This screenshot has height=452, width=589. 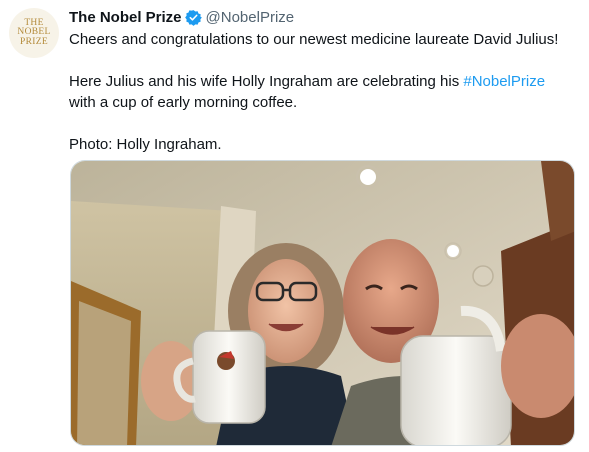 What do you see at coordinates (125, 17) in the screenshot?
I see `display-name: The Nobel Prize` at bounding box center [125, 17].